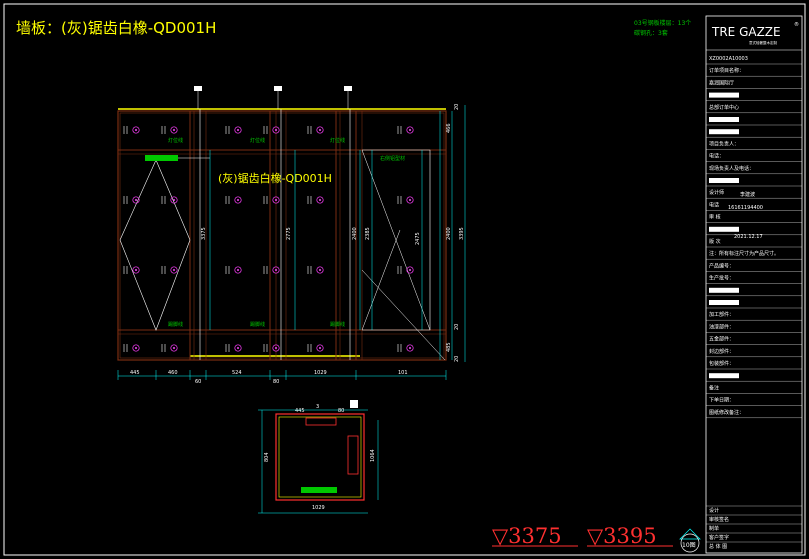 The width and height of the screenshot is (809, 559). I want to click on title-block-row: 注：所有标注尺寸为产品尺寸。, so click(744, 253).